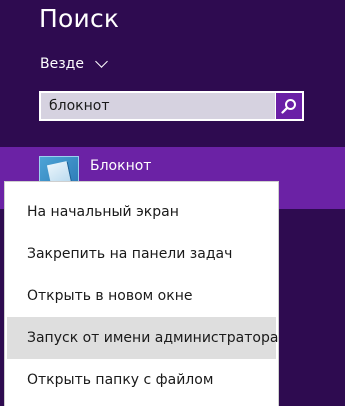  What do you see at coordinates (101, 61) in the screenshot?
I see `chevron-down-icon` at bounding box center [101, 61].